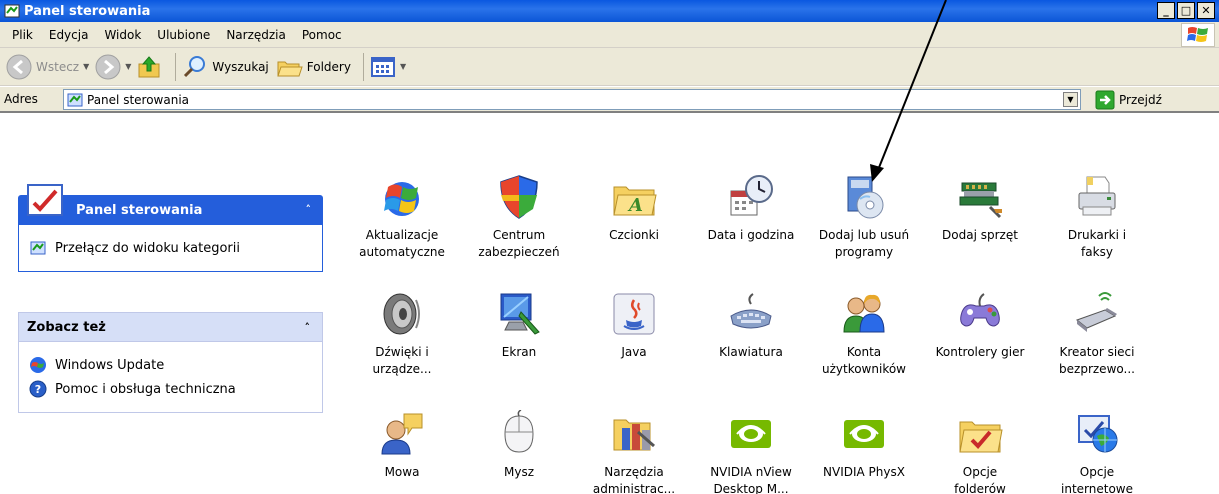 Image resolution: width=1219 pixels, height=494 pixels. What do you see at coordinates (865, 197) in the screenshot?
I see `add-remove-programs-icon` at bounding box center [865, 197].